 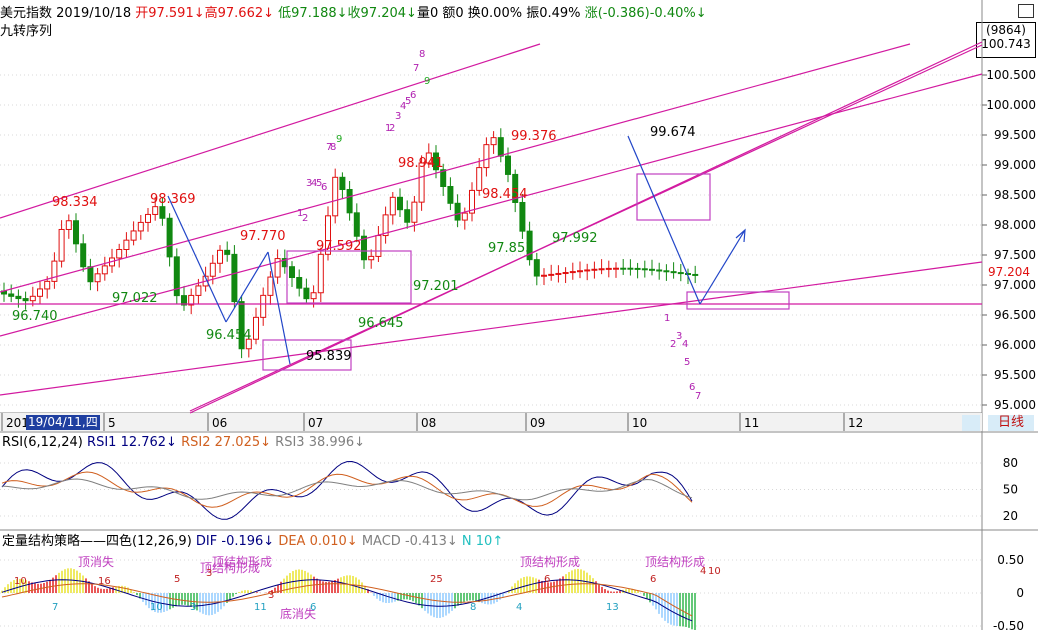 I want to click on nine-turn-number: 7, so click(x=329, y=147).